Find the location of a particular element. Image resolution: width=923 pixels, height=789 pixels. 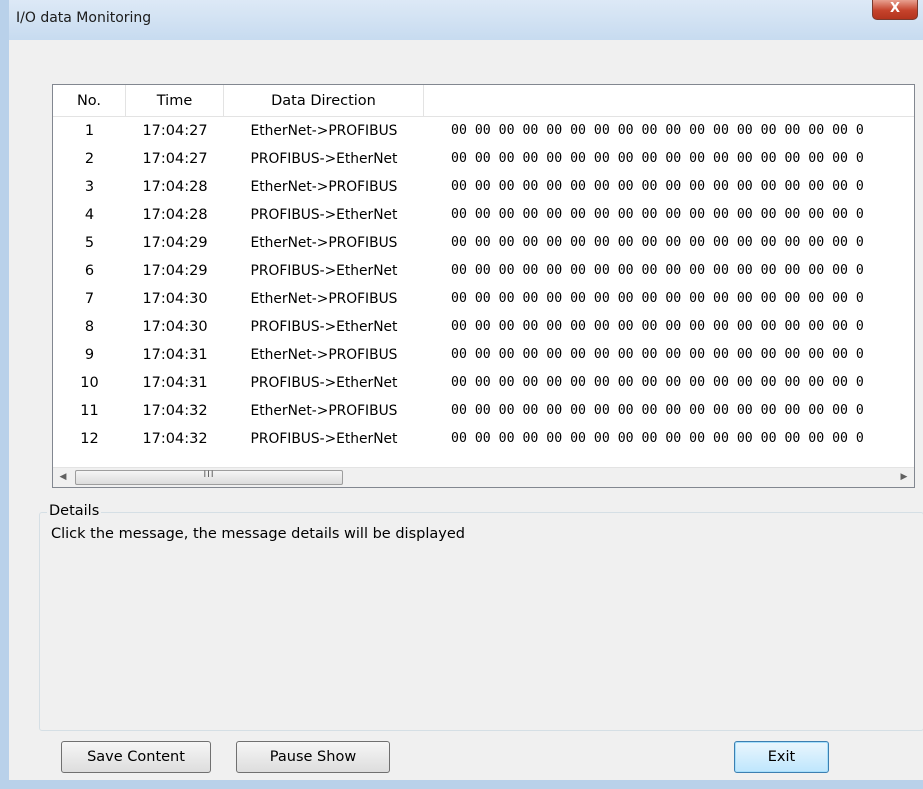

cell-no: 10 is located at coordinates (89, 383).